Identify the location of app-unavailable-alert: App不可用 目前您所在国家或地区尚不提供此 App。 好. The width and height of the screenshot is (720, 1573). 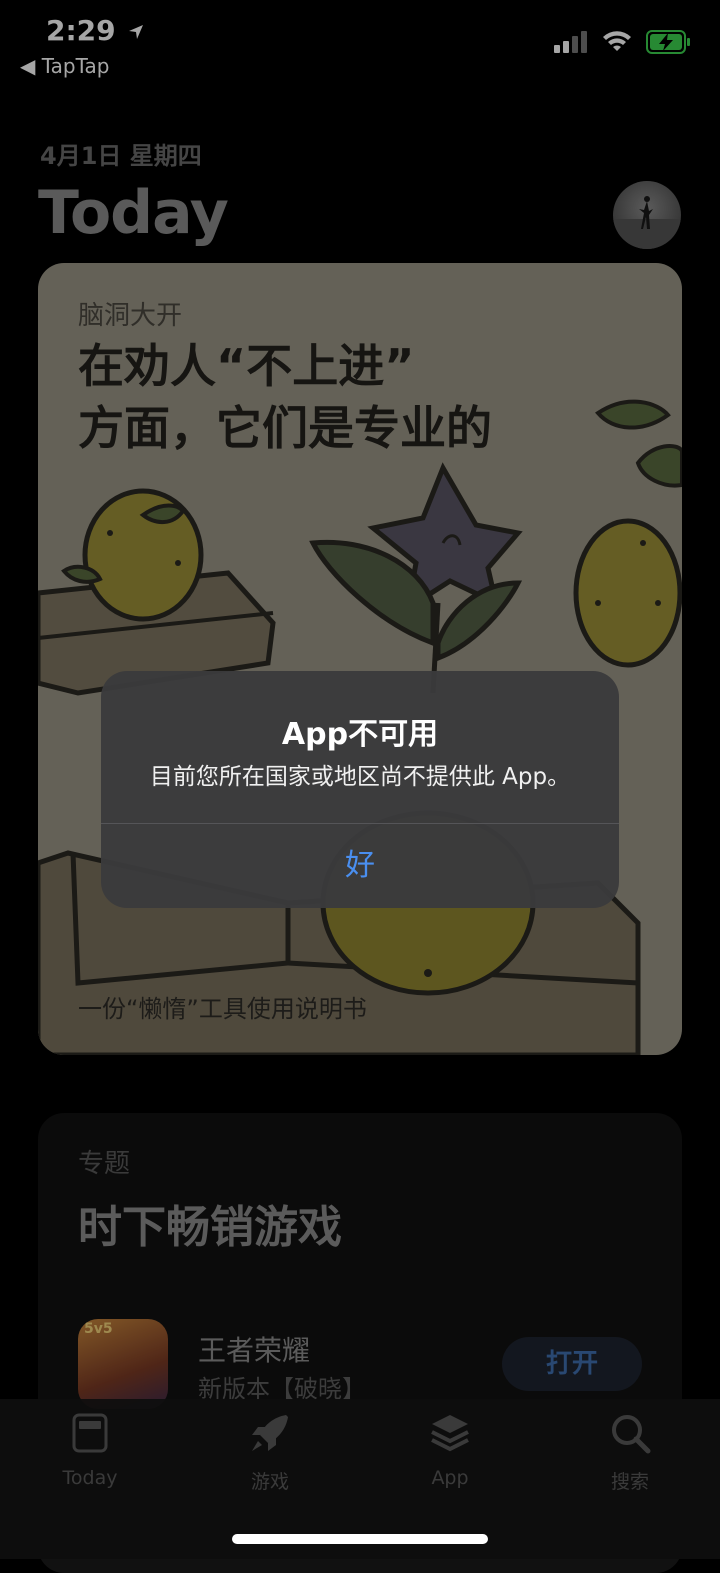
(360, 789).